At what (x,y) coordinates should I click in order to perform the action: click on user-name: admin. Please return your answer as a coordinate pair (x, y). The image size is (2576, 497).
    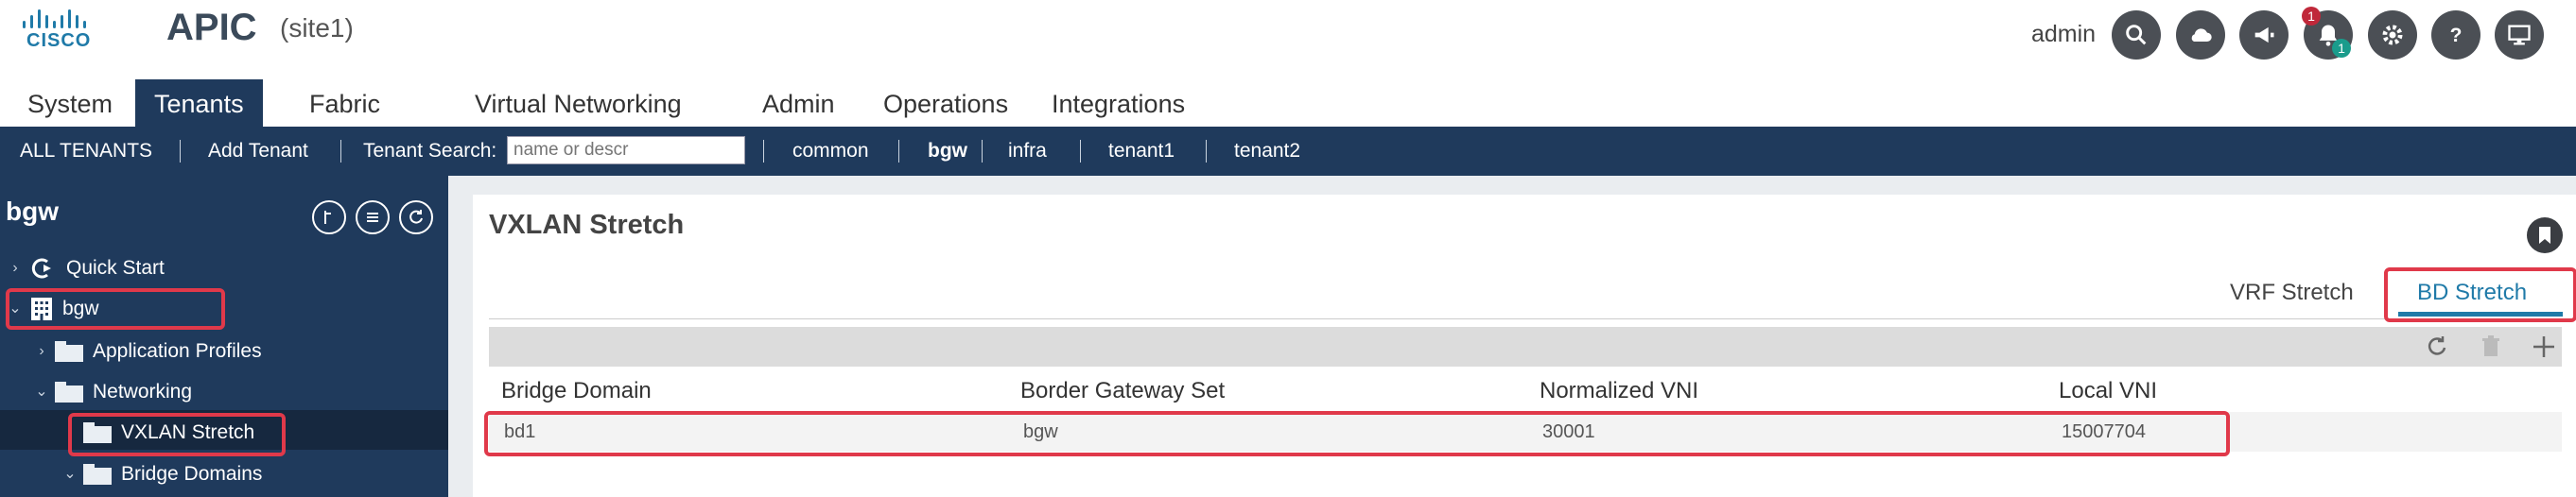
    Looking at the image, I should click on (2063, 34).